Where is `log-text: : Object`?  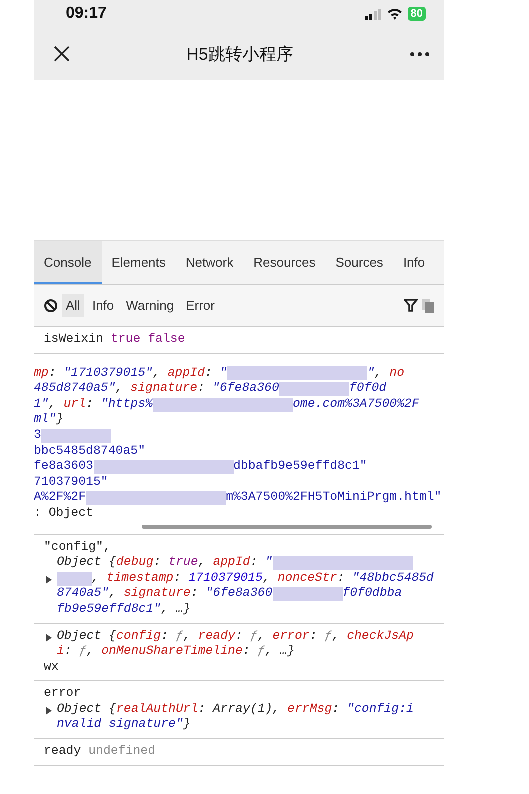
log-text: : Object is located at coordinates (64, 514).